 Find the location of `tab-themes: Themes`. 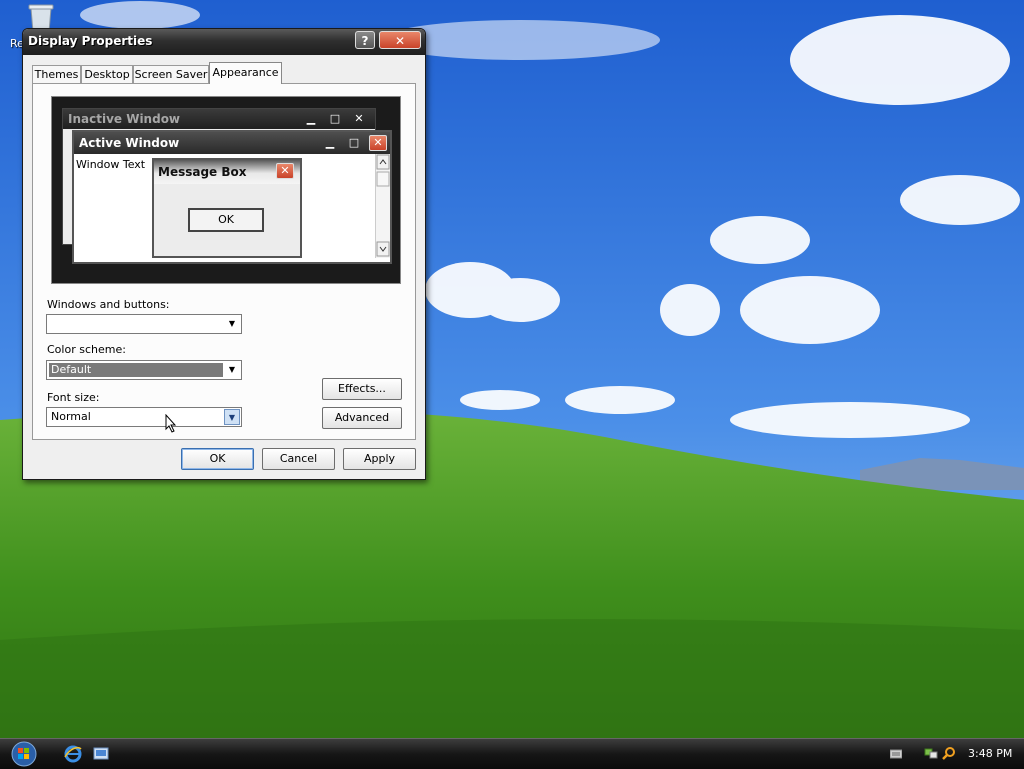

tab-themes: Themes is located at coordinates (56, 74).